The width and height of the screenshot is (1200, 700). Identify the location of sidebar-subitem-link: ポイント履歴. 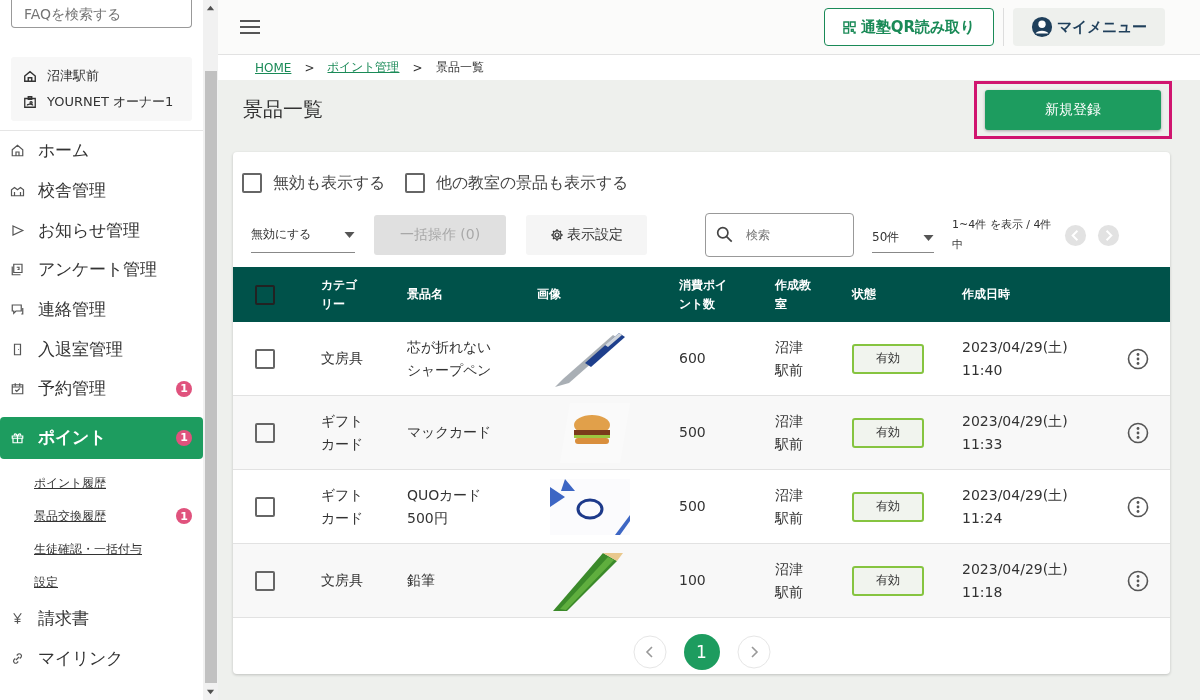
(70, 483).